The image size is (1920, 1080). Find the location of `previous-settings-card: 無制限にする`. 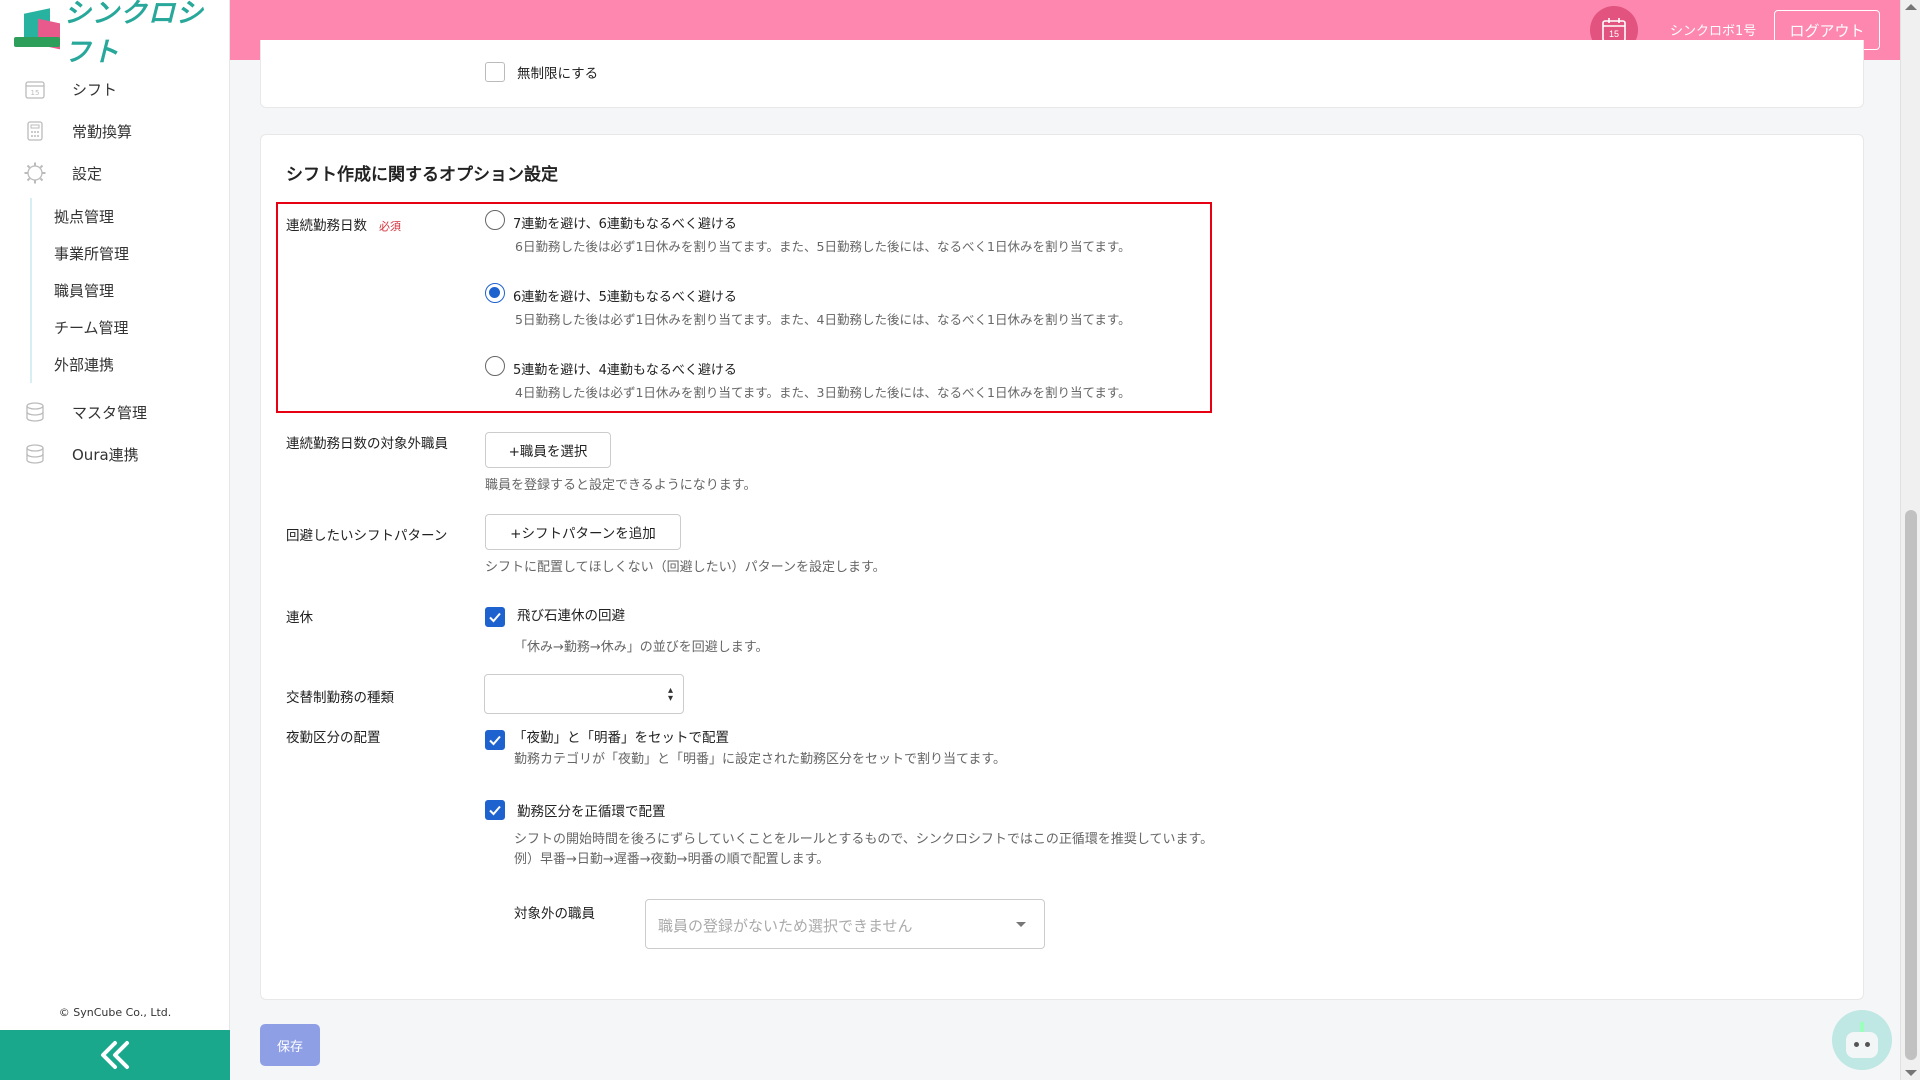

previous-settings-card: 無制限にする is located at coordinates (1062, 74).